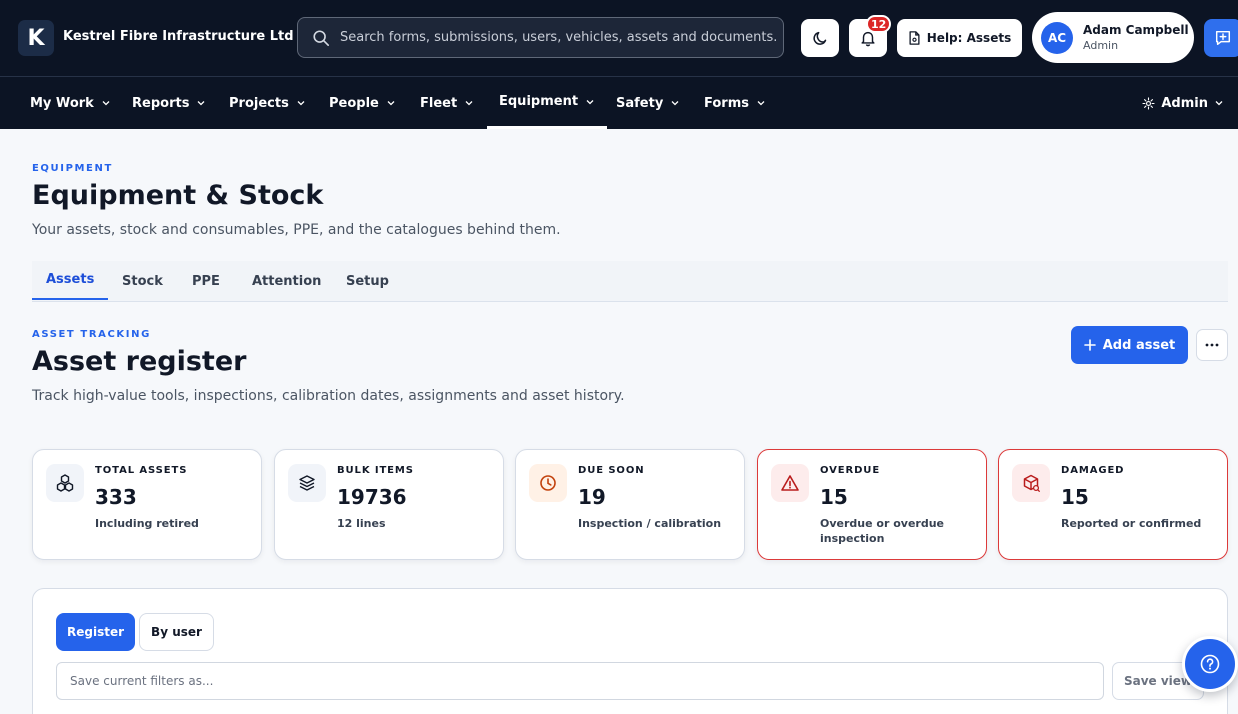  Describe the element at coordinates (872, 504) in the screenshot. I see `stat-card-overdue: OVERDUE 15 Overdue or overdue inspection` at that location.